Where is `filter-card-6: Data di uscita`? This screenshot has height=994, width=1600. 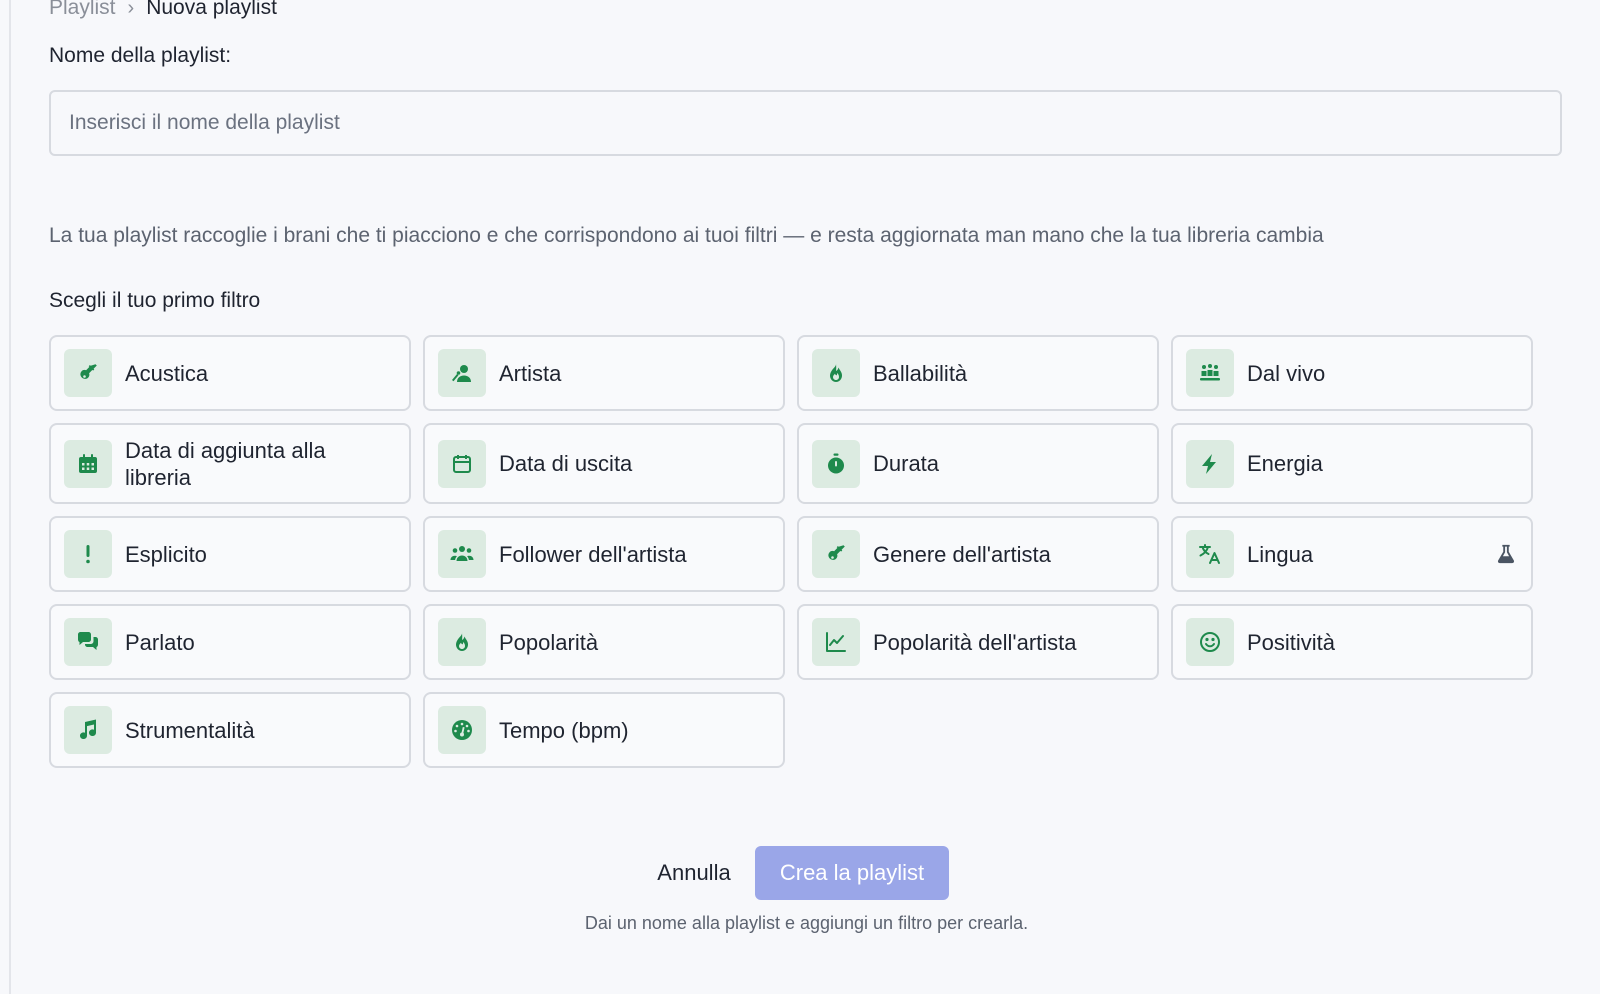 filter-card-6: Data di uscita is located at coordinates (604, 463).